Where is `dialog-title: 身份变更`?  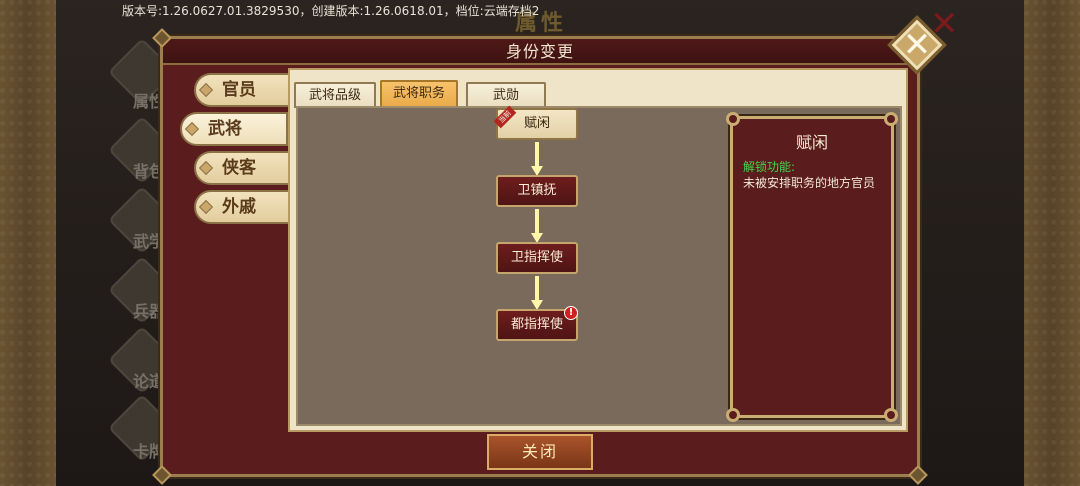
dialog-title: 身份变更 is located at coordinates (540, 52).